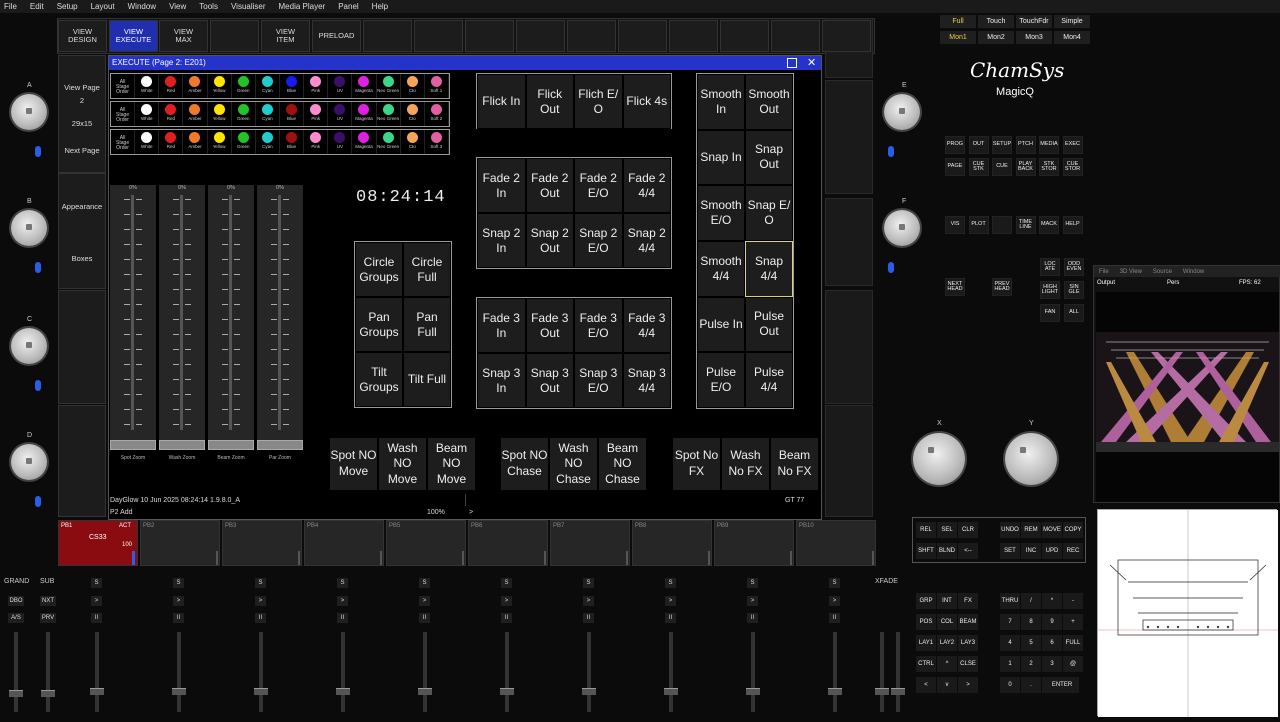  Describe the element at coordinates (427, 324) in the screenshot. I see `groups-button: Pan Full` at that location.